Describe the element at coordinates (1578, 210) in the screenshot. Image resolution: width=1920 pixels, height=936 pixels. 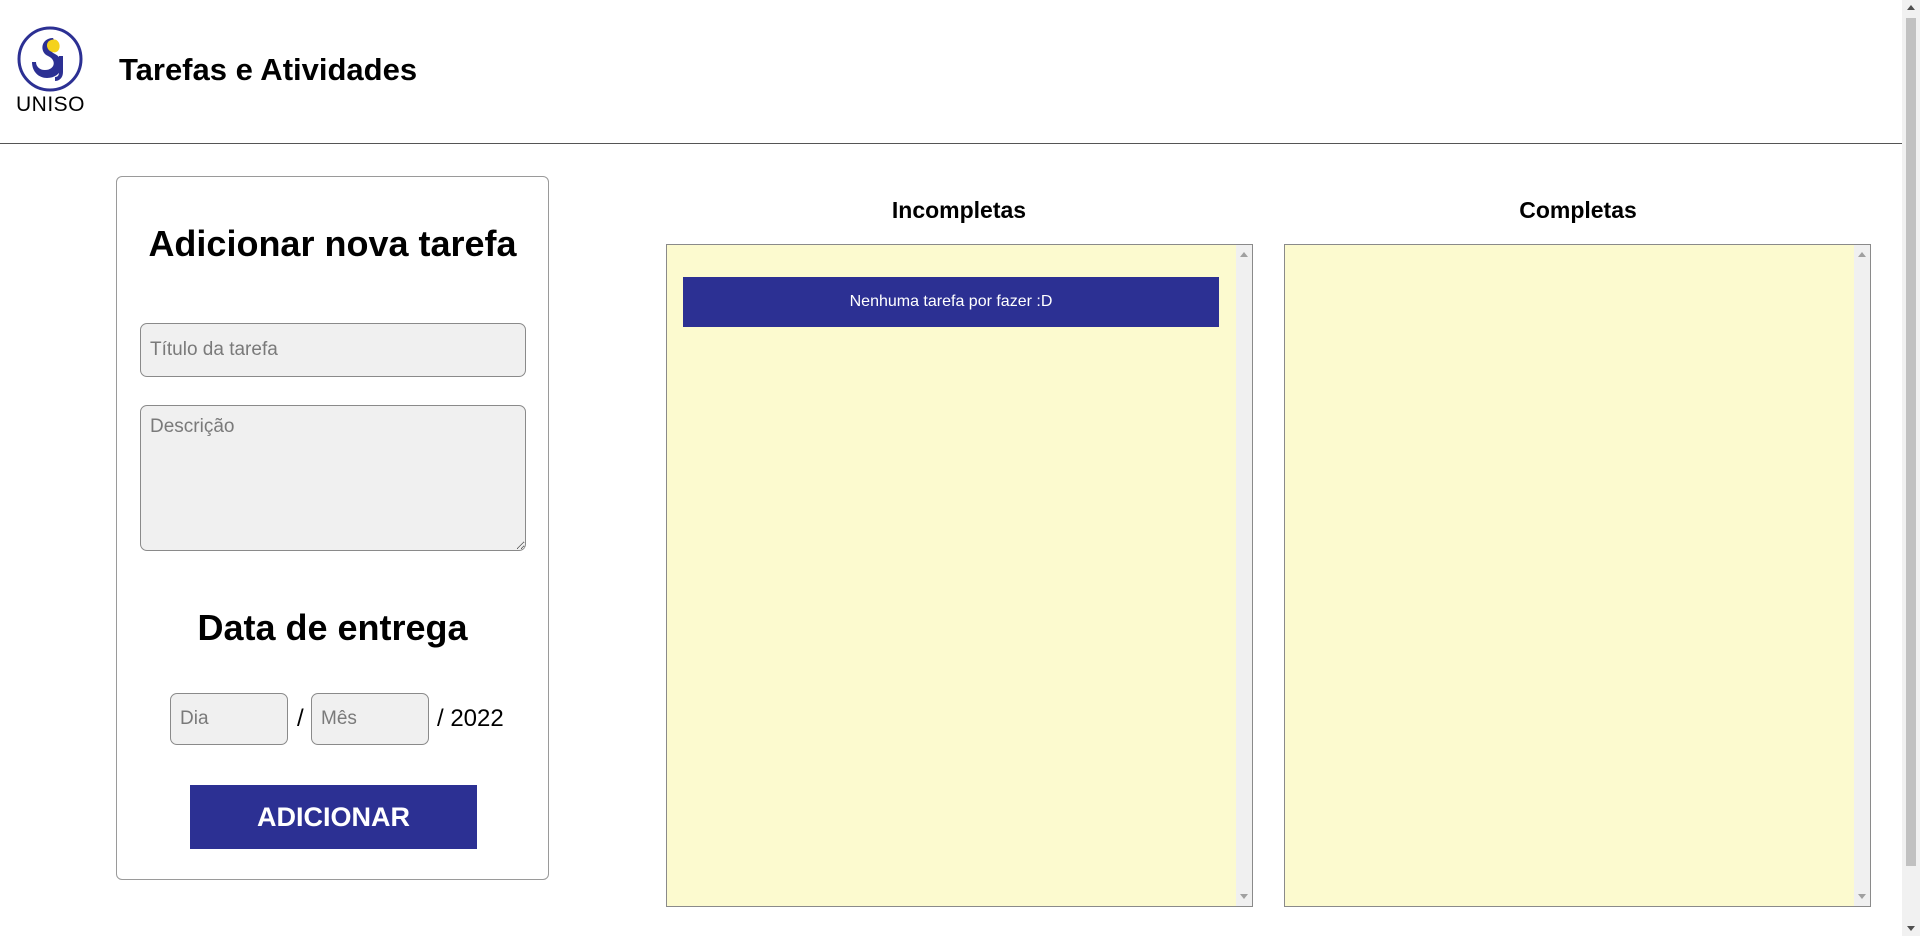
I see `complete-heading: Completas` at that location.